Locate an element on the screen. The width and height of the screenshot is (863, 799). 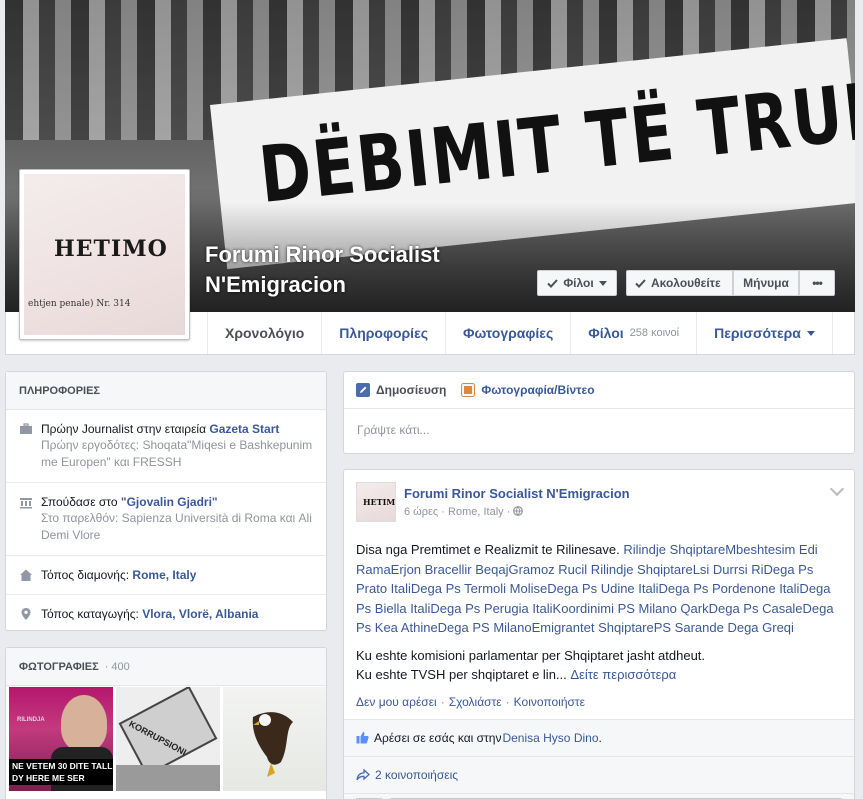
post-avatar-text: HETIMO is located at coordinates (379, 502).